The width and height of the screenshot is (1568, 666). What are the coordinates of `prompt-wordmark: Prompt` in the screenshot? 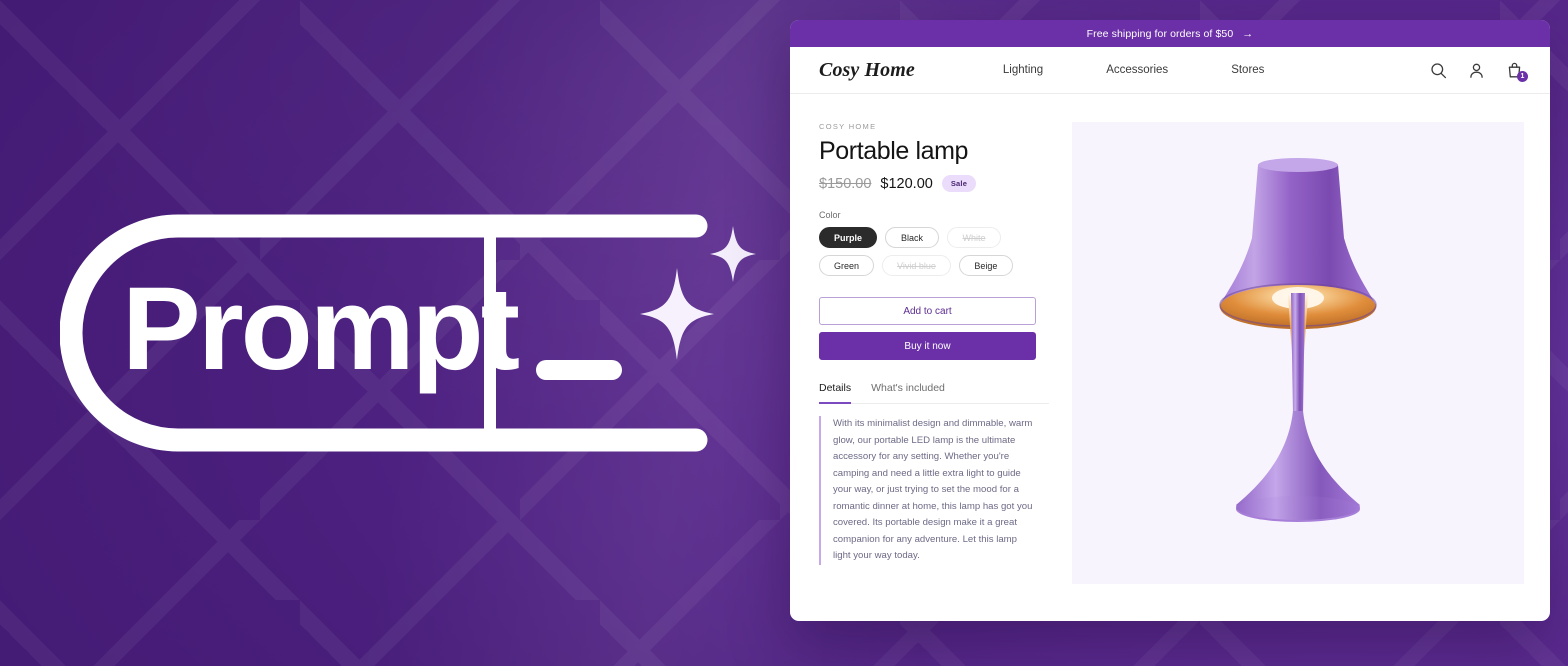 It's located at (320, 329).